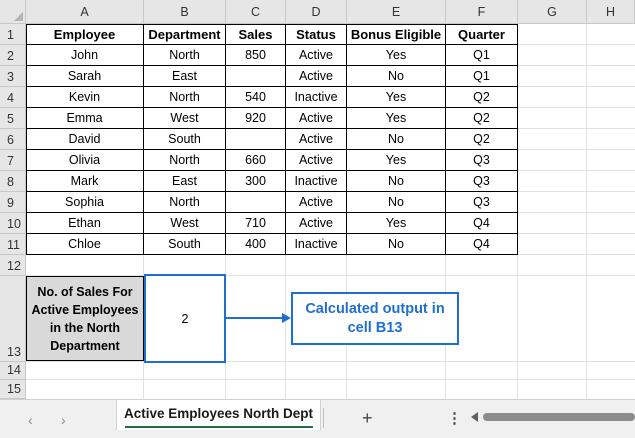  What do you see at coordinates (85, 12) in the screenshot?
I see `column-header-a: A` at bounding box center [85, 12].